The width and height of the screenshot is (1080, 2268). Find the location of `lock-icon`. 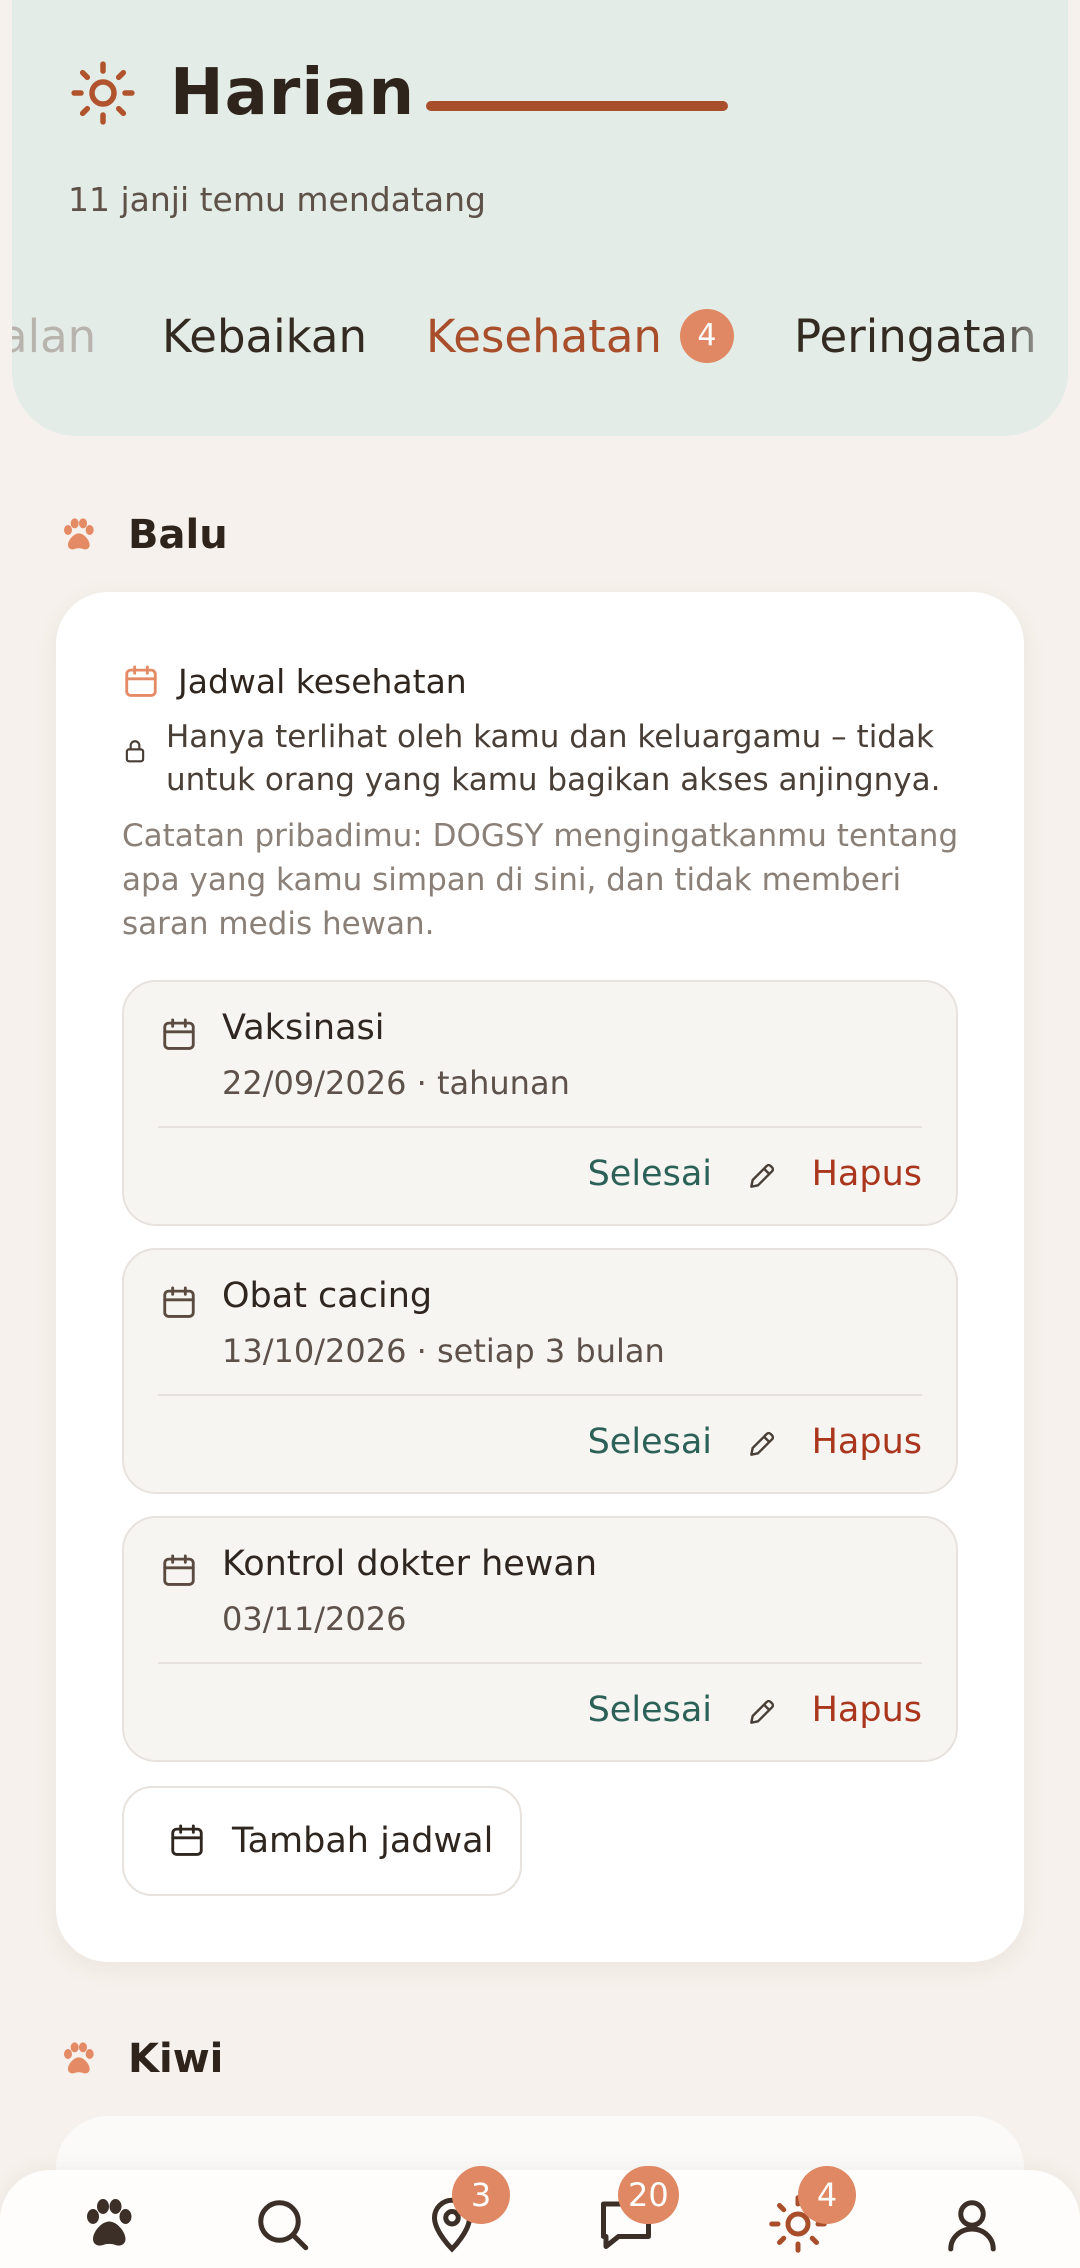

lock-icon is located at coordinates (135, 751).